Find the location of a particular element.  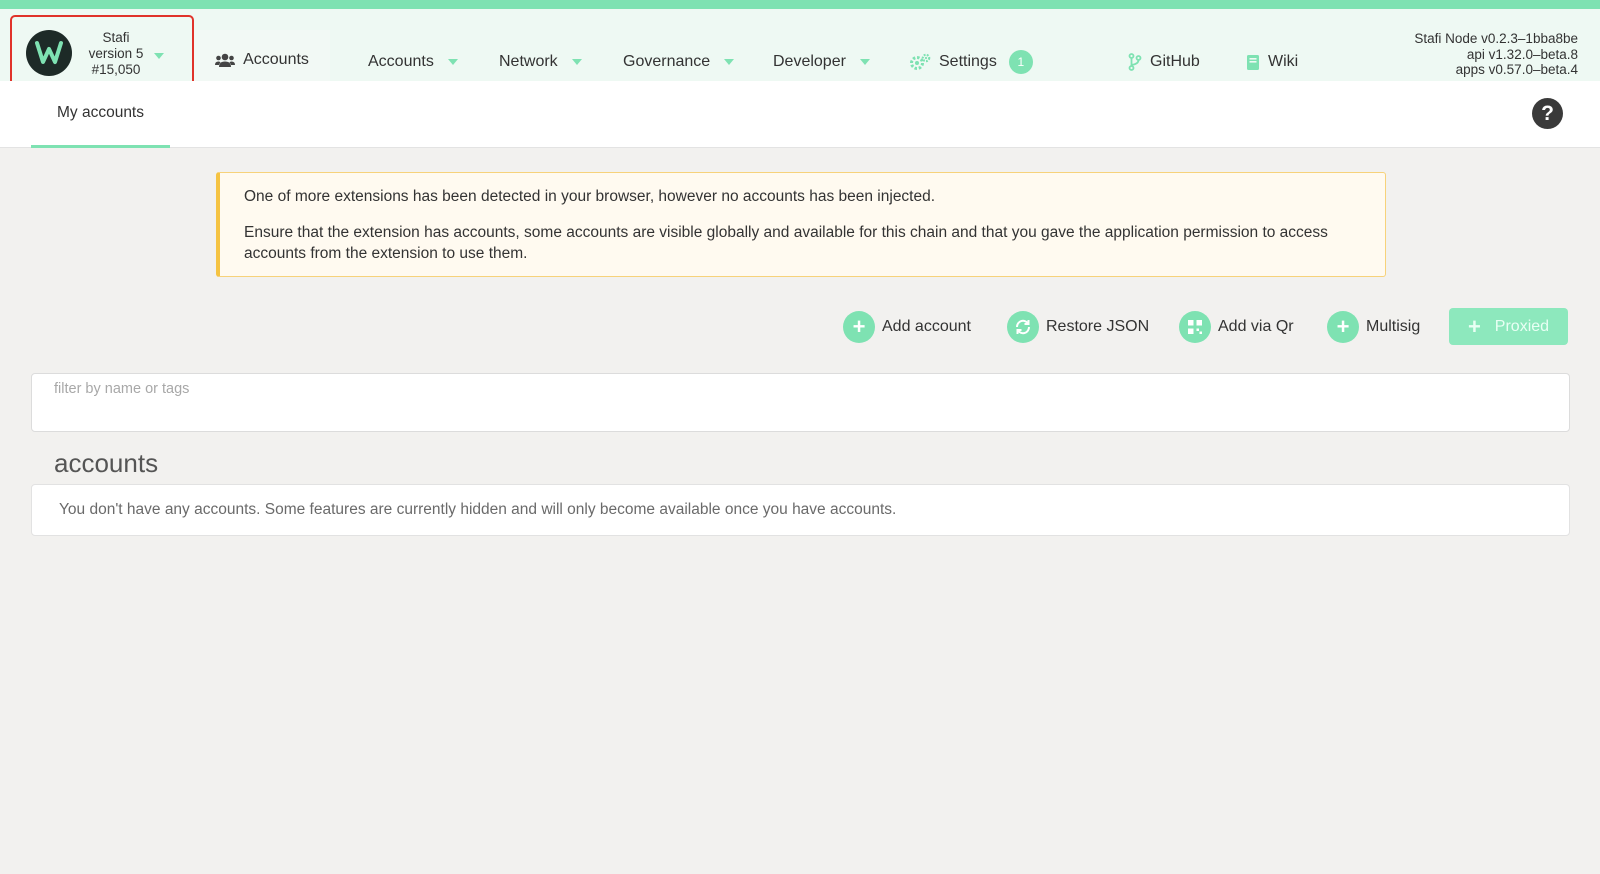

node-version: Stafi Node v0.2.3–1bba8be is located at coordinates (1496, 38).